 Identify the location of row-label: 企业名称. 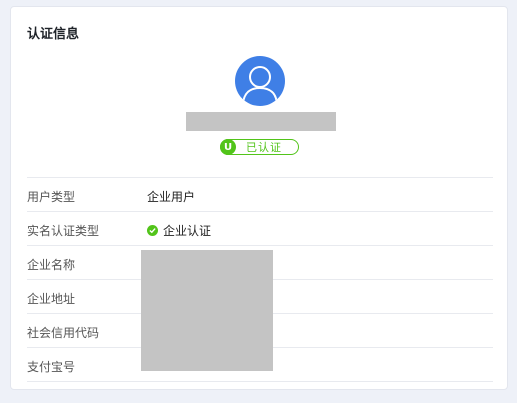
(51, 265).